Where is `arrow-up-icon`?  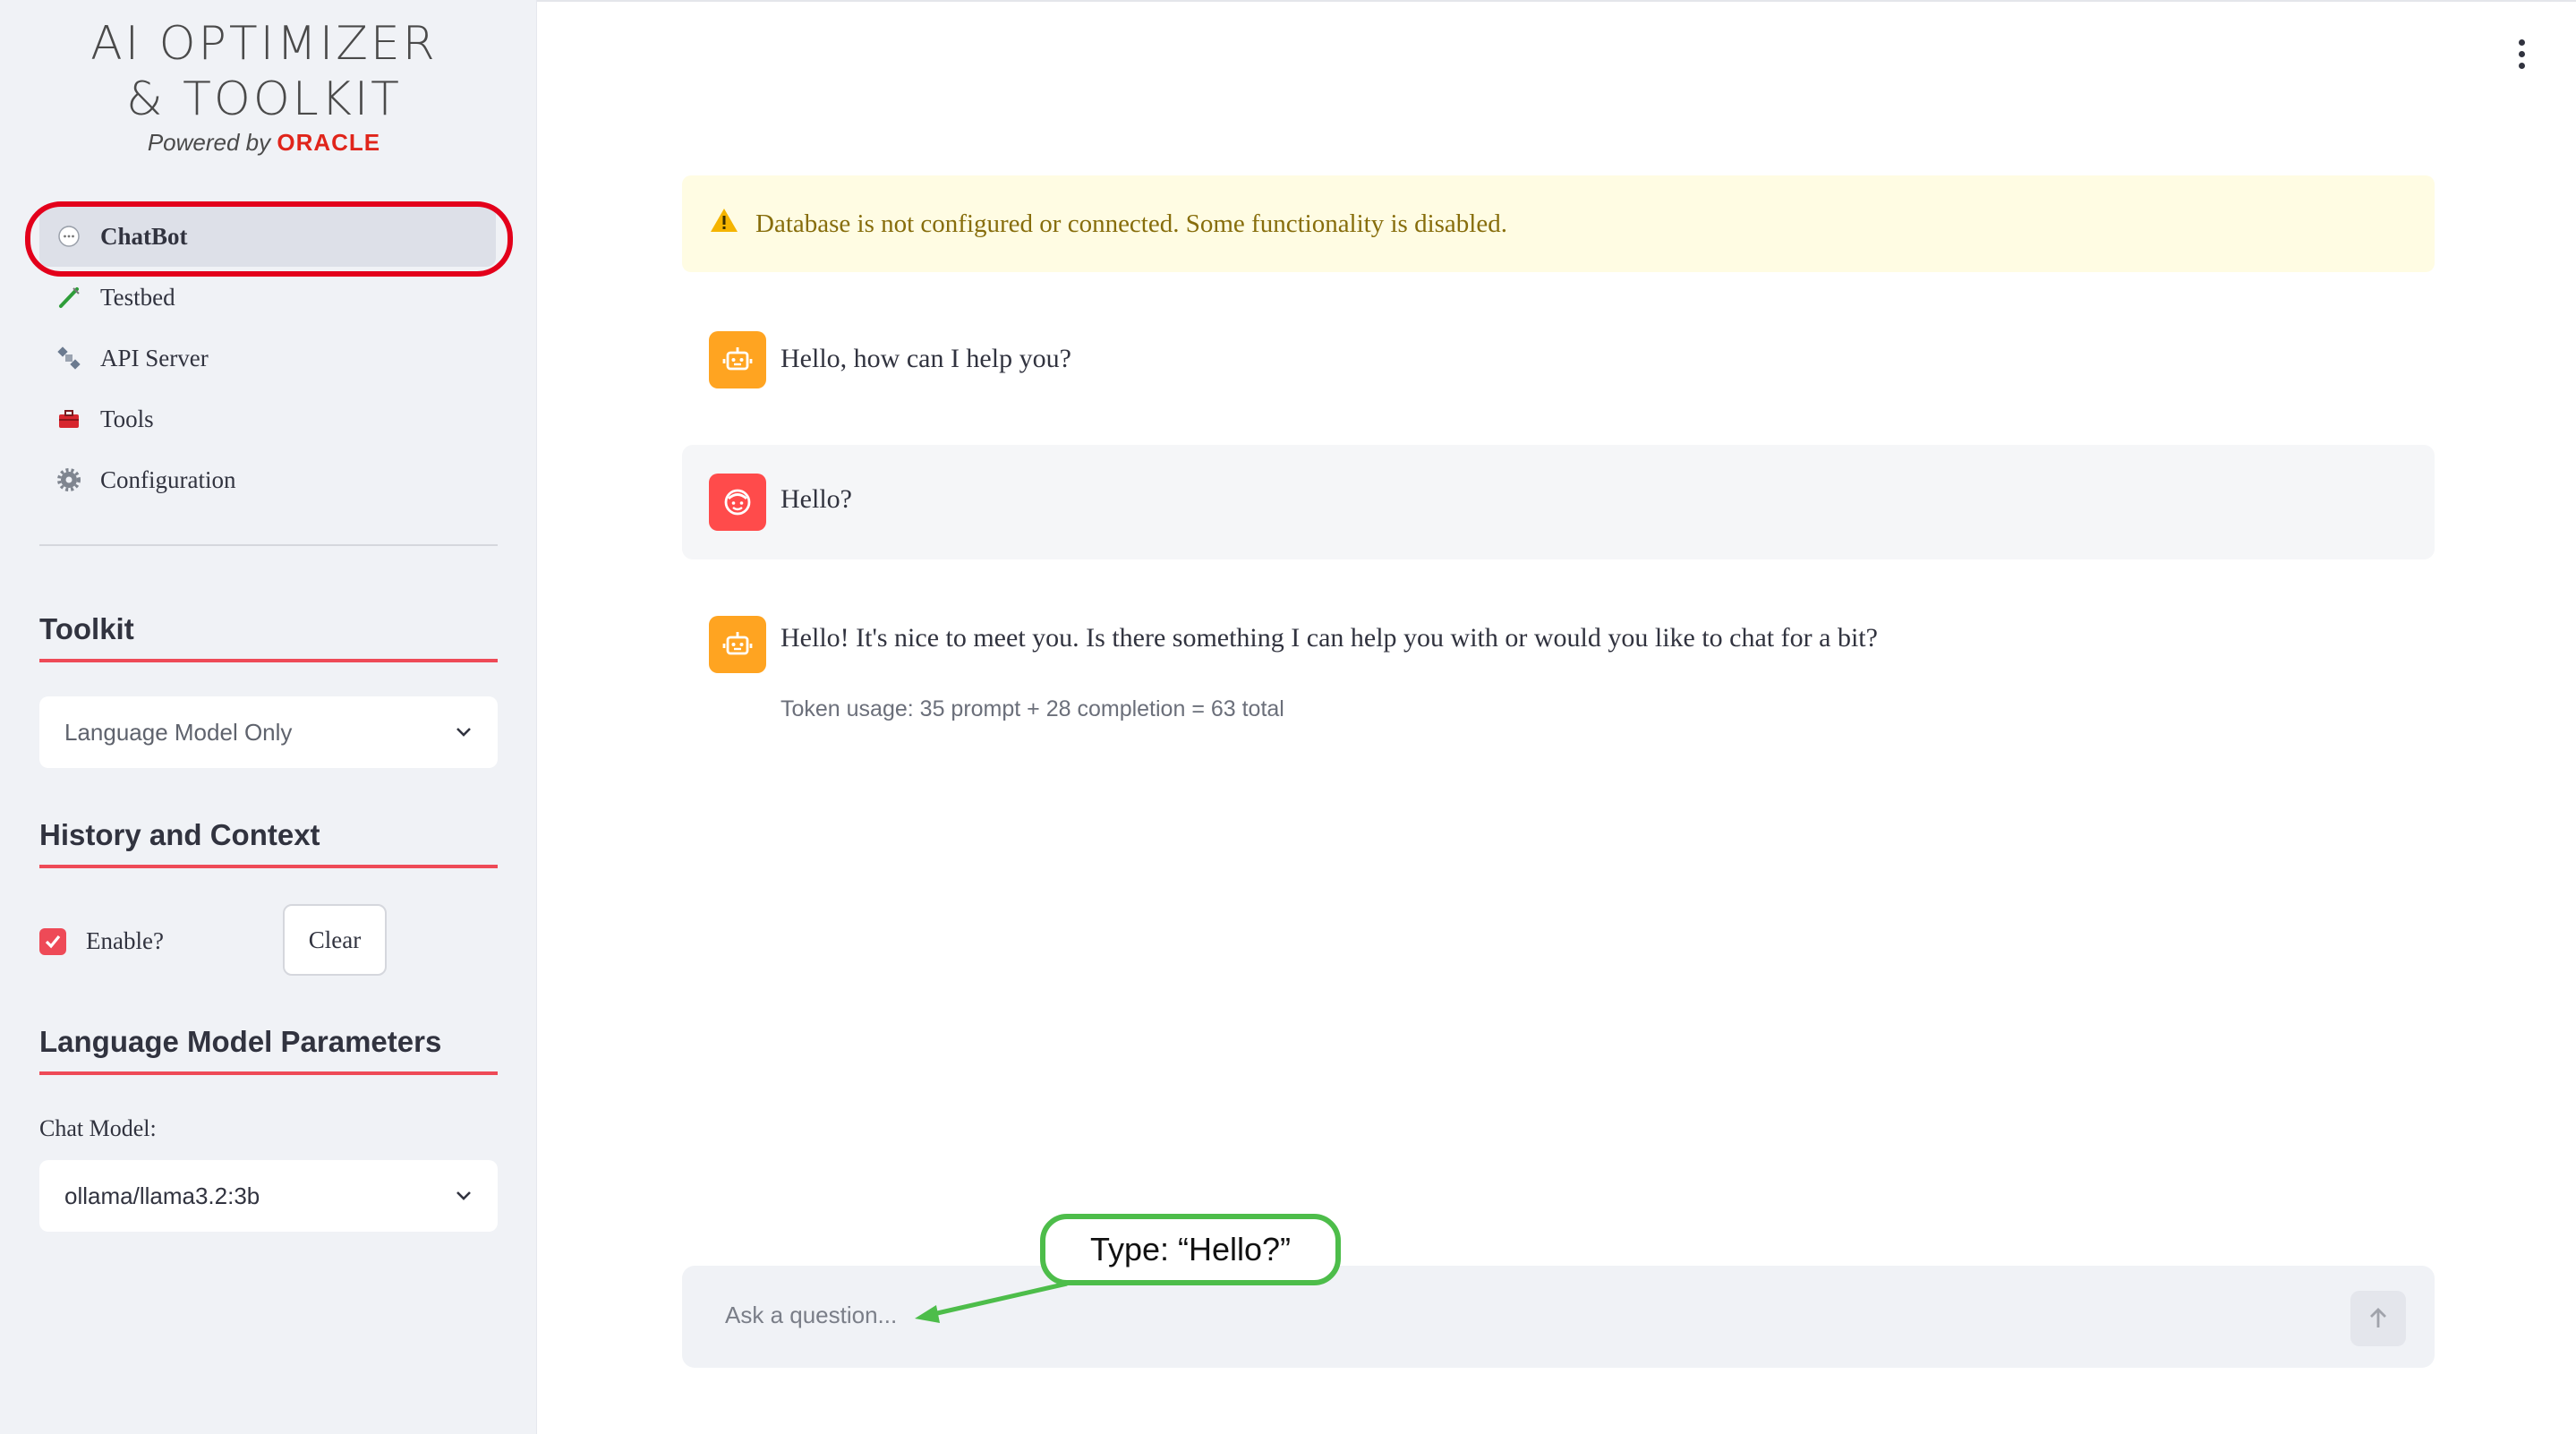 arrow-up-icon is located at coordinates (2378, 1317).